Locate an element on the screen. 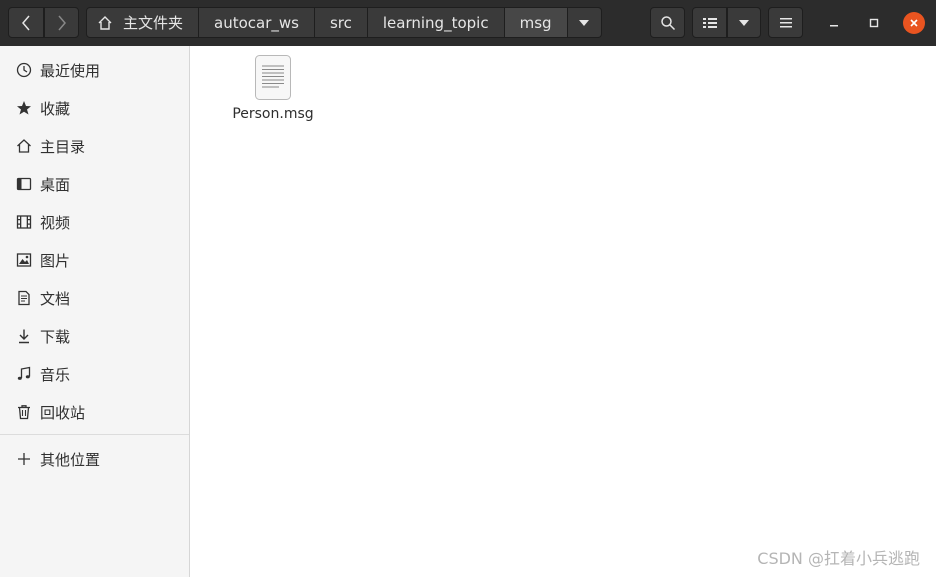 The height and width of the screenshot is (577, 936). clock-icon is located at coordinates (24, 70).